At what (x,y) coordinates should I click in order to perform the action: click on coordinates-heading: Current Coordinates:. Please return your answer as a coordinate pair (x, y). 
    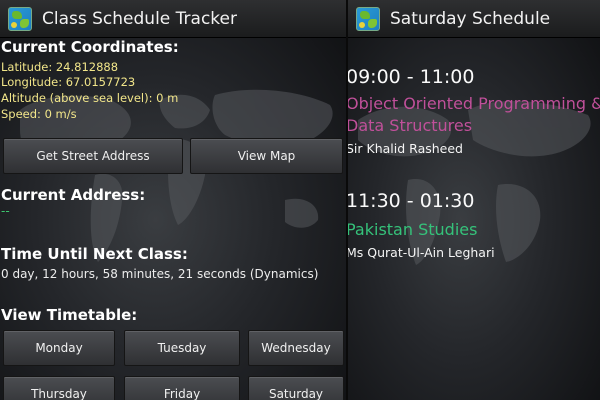
    Looking at the image, I should click on (90, 47).